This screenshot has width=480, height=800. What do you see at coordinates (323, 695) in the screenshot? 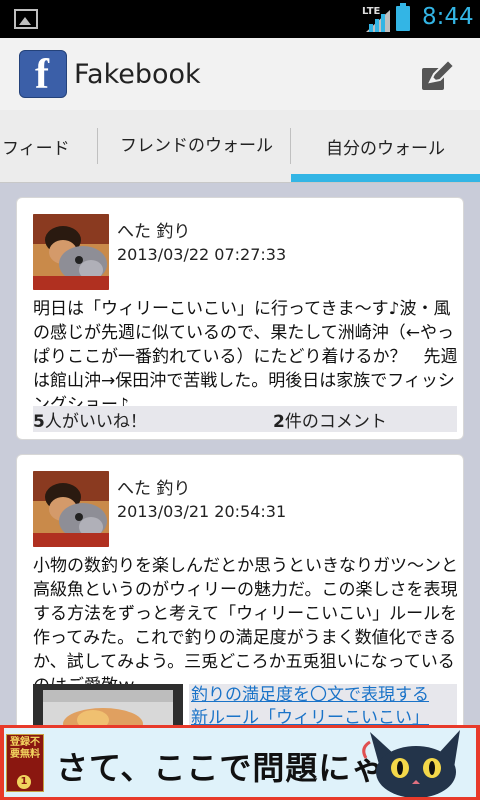
I see `link-title-line: 釣りの満足度を〇文で表現する` at bounding box center [323, 695].